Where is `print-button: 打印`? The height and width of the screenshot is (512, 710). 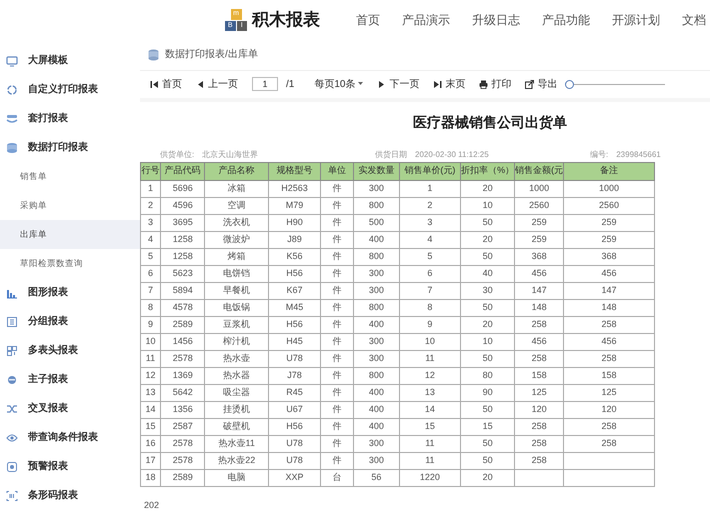 print-button: 打印 is located at coordinates (495, 84).